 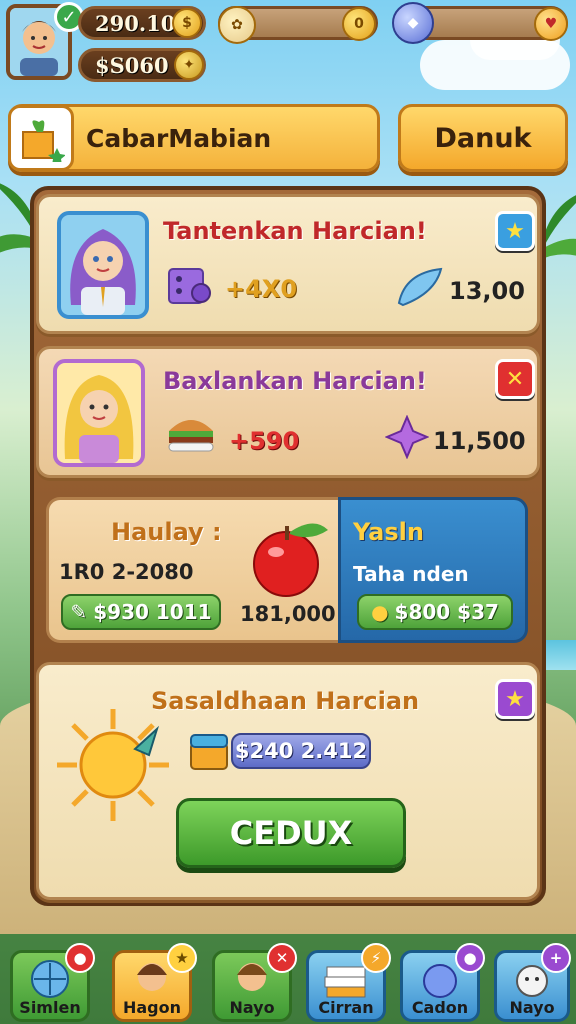 I want to click on nav-item-nayo: ✕ Nayo, so click(x=254, y=982).